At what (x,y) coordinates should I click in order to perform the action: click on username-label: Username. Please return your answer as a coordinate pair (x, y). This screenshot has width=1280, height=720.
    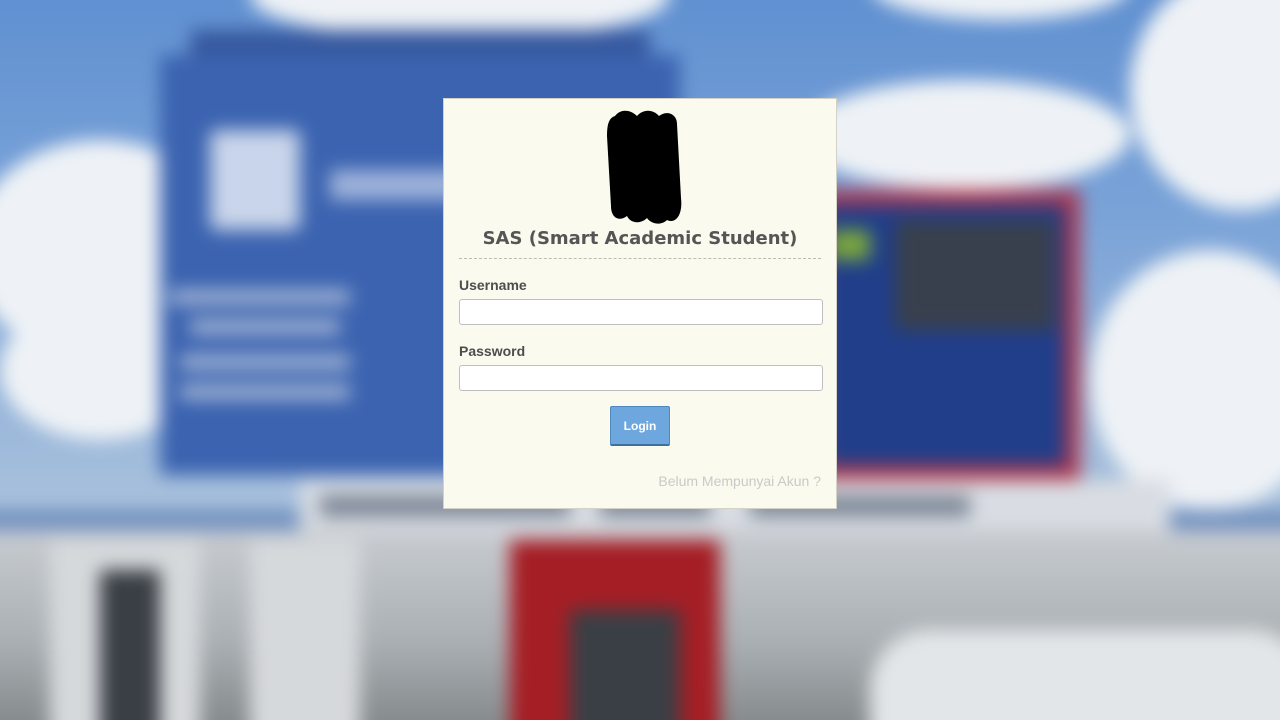
    Looking at the image, I should click on (493, 285).